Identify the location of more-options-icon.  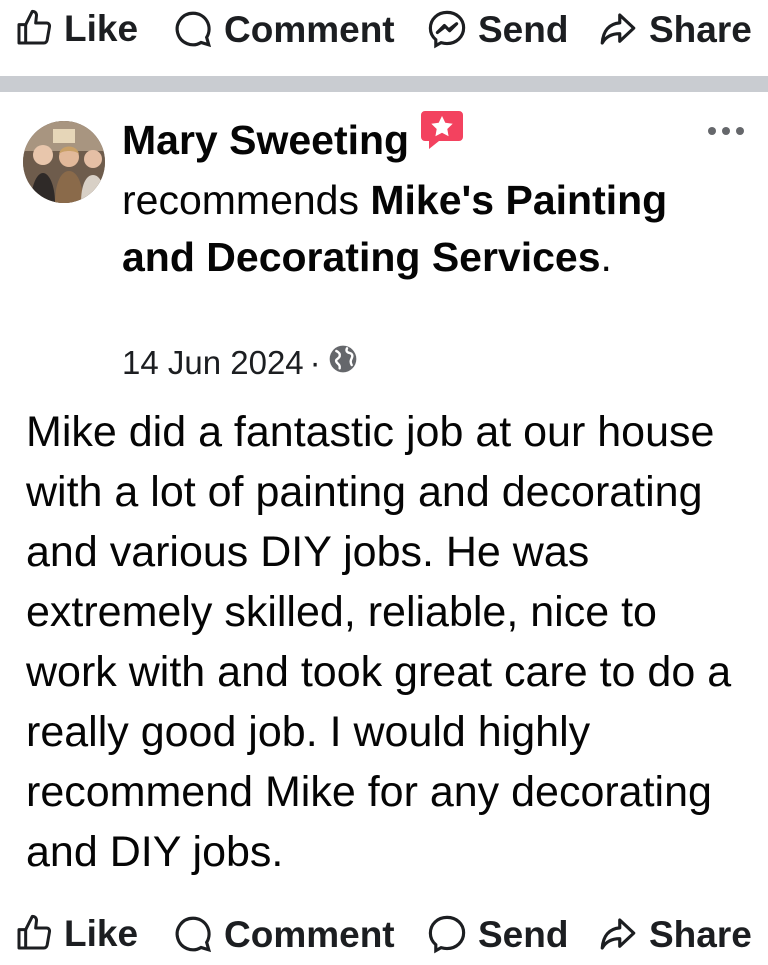
(726, 133).